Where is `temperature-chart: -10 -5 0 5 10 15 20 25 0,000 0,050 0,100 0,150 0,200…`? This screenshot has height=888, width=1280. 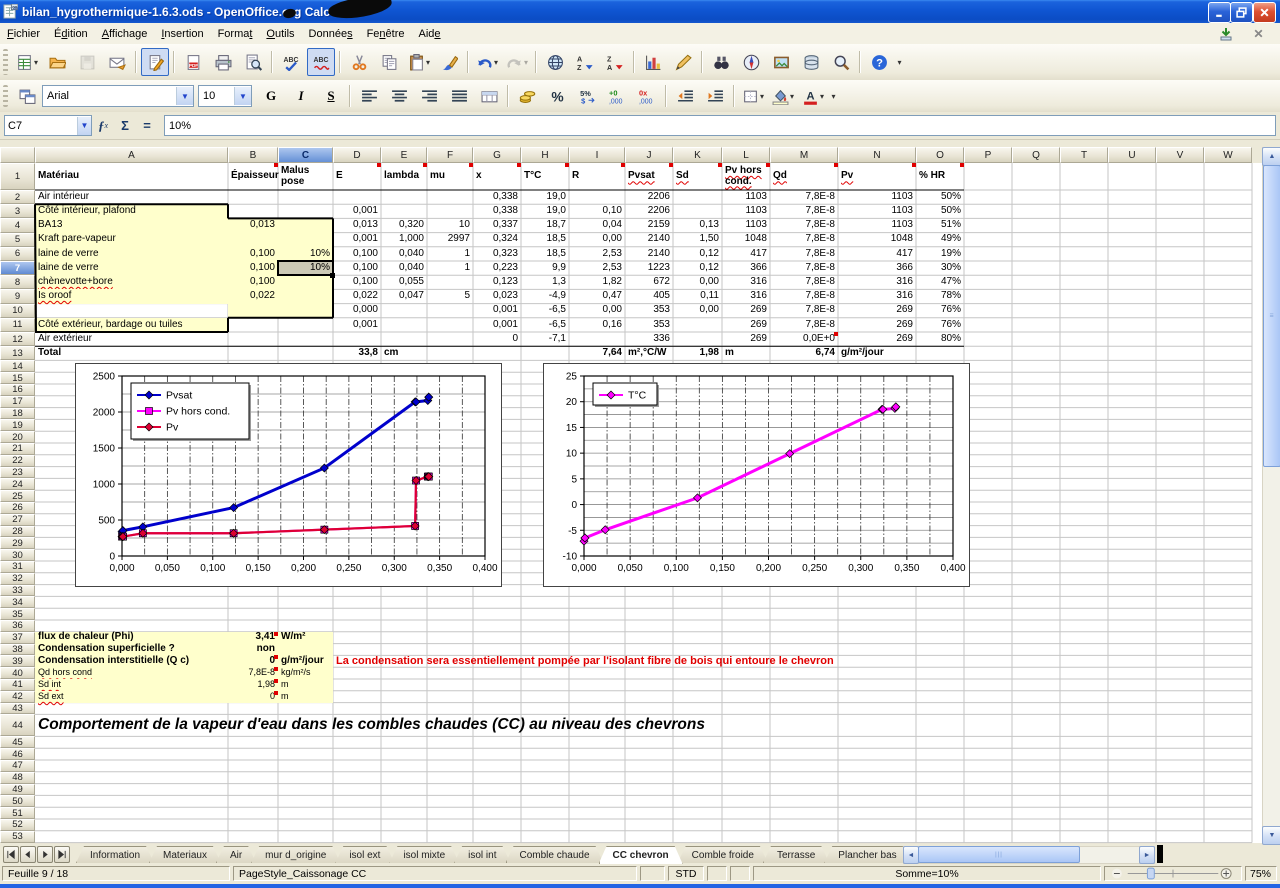
temperature-chart: -10 -5 0 5 10 15 20 25 0,000 0,050 0,100 0,150 0,200… is located at coordinates (756, 475).